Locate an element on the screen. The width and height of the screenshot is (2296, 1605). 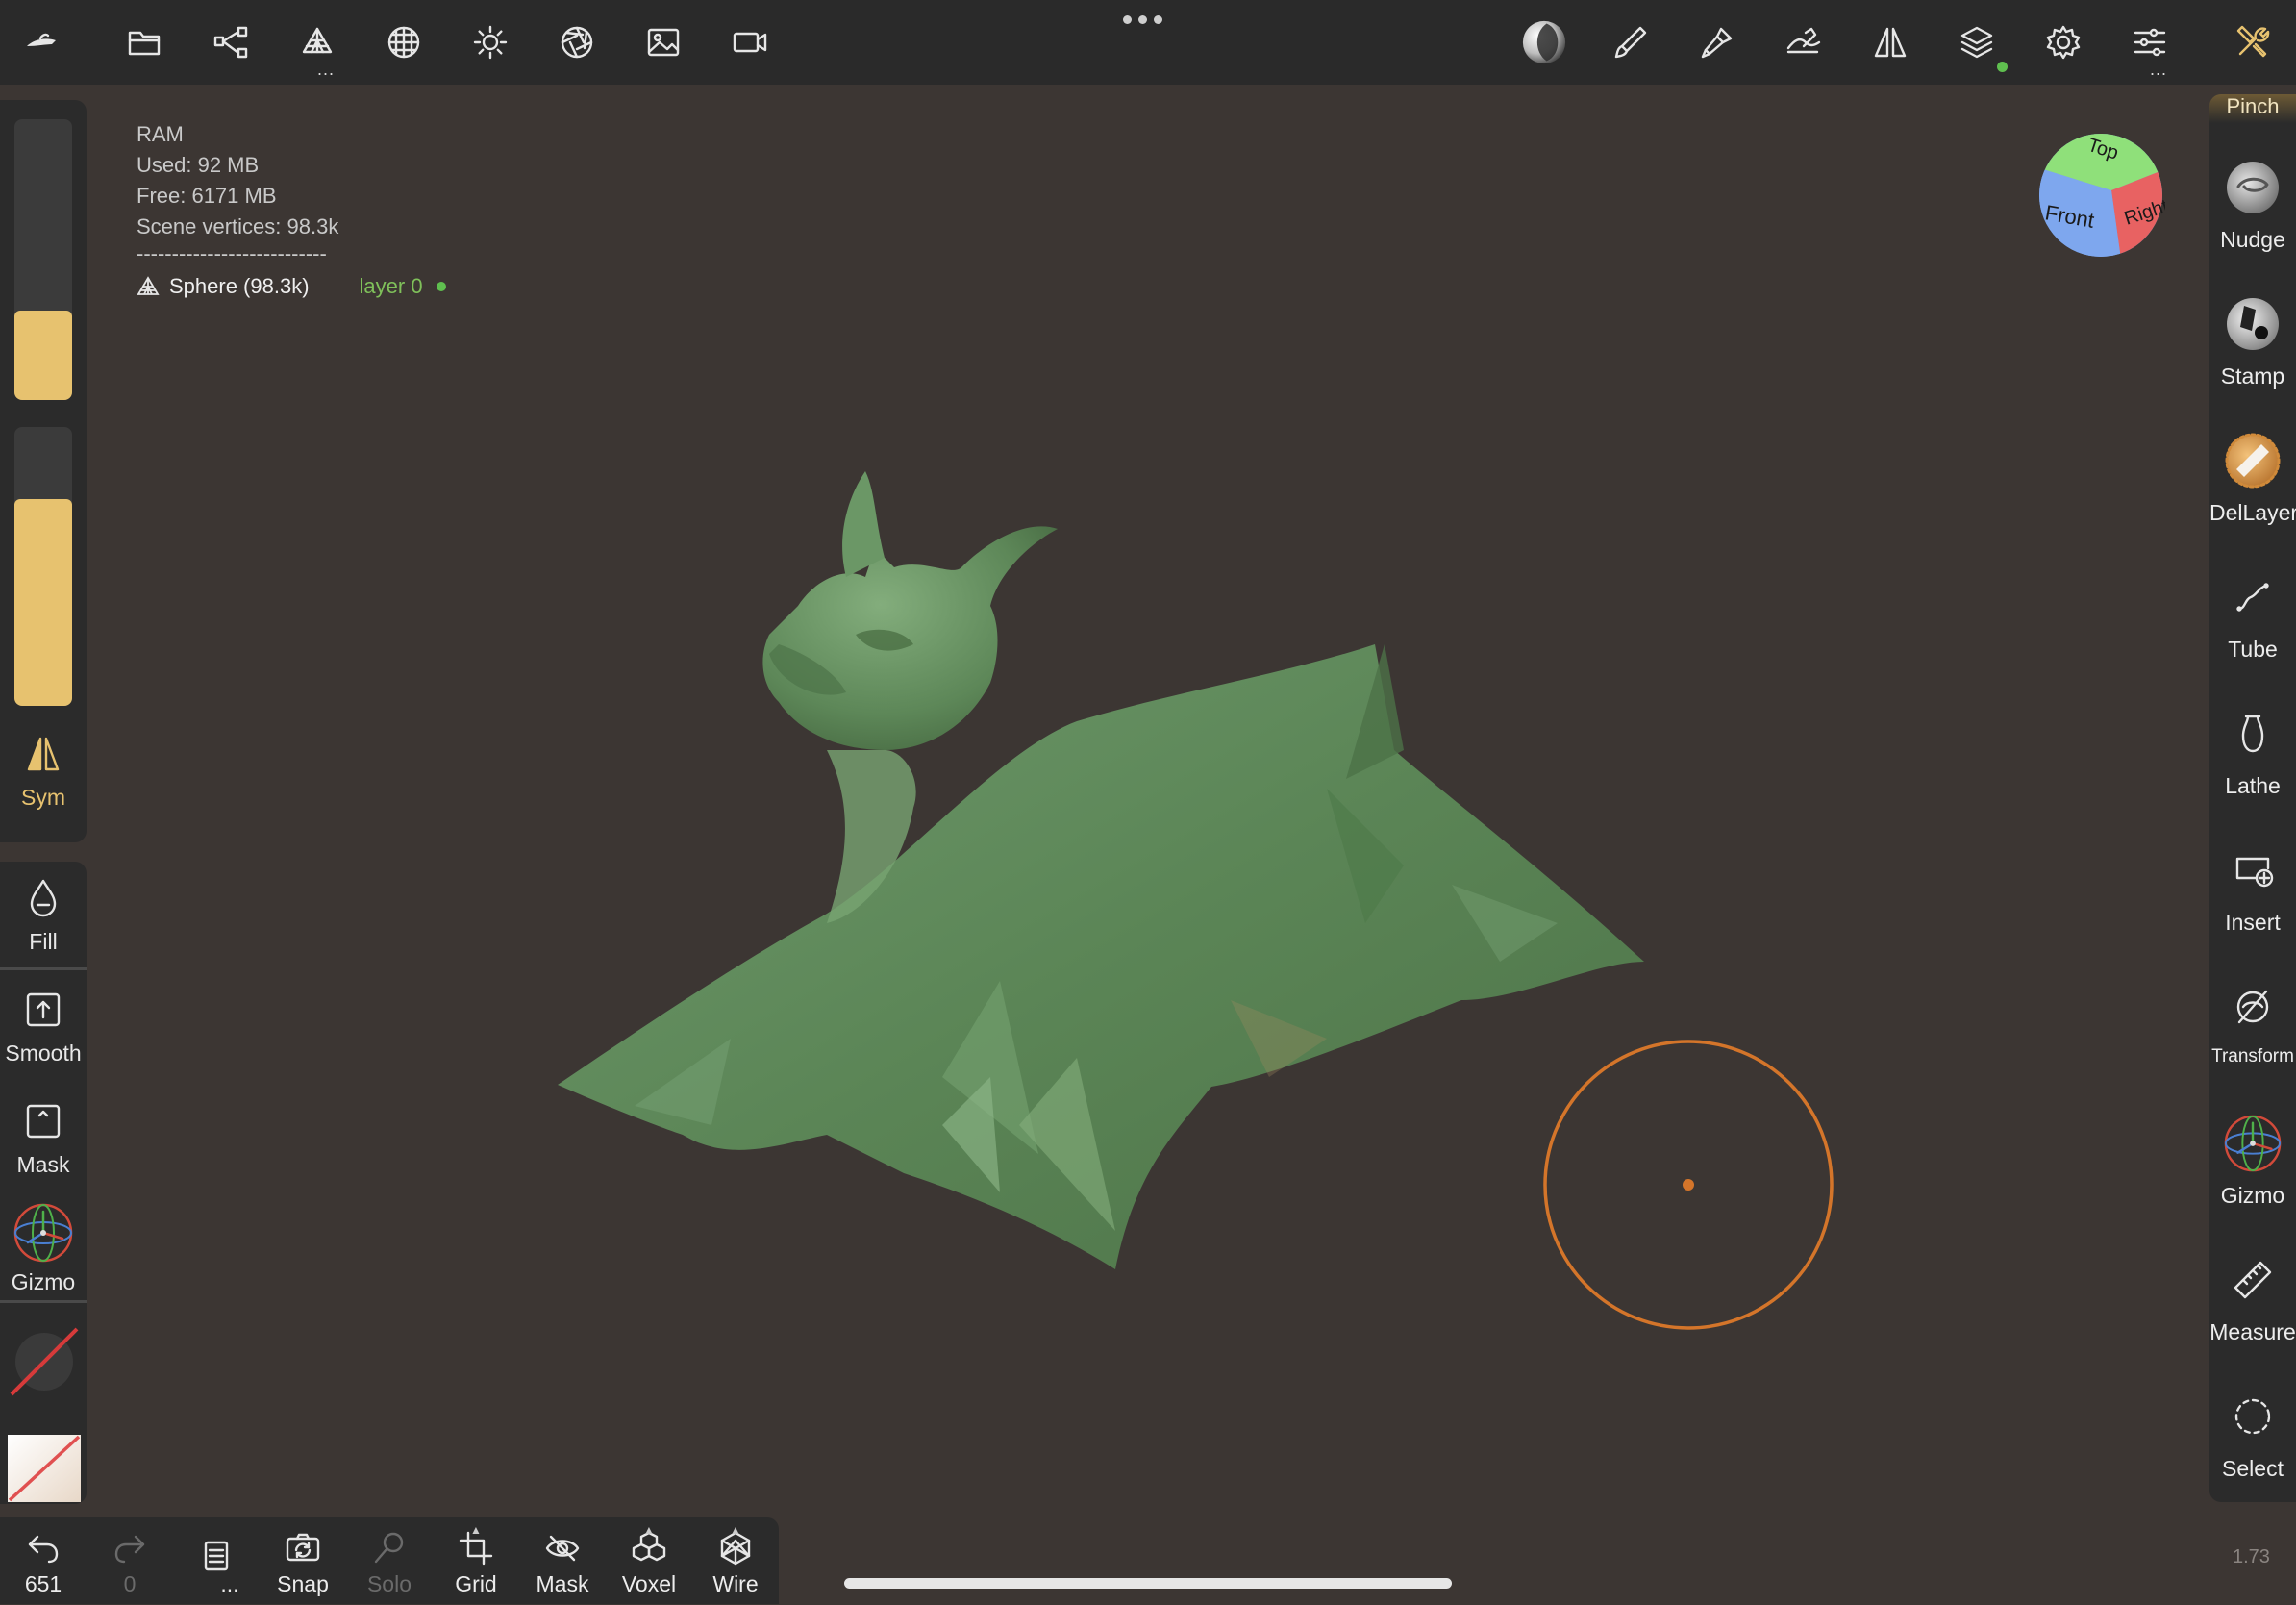
history-list-icon is located at coordinates (216, 1556).